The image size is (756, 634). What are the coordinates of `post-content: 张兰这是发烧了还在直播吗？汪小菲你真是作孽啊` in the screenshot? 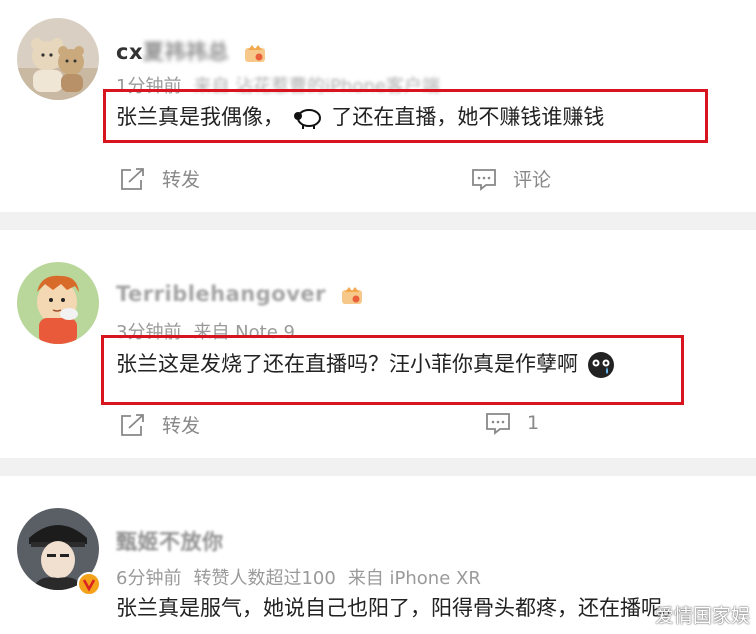 It's located at (366, 364).